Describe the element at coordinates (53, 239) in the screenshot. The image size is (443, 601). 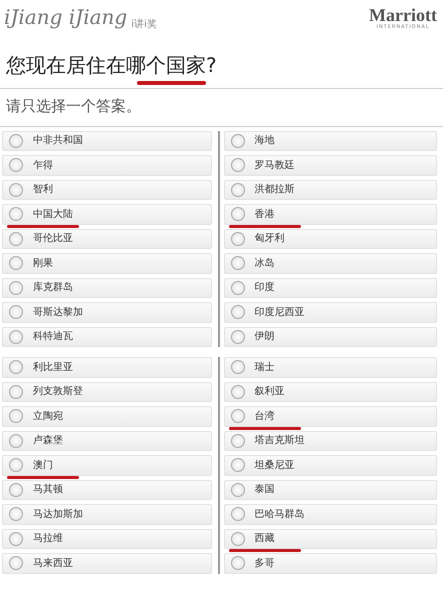
I see `option-label: 哥伦比亚` at that location.